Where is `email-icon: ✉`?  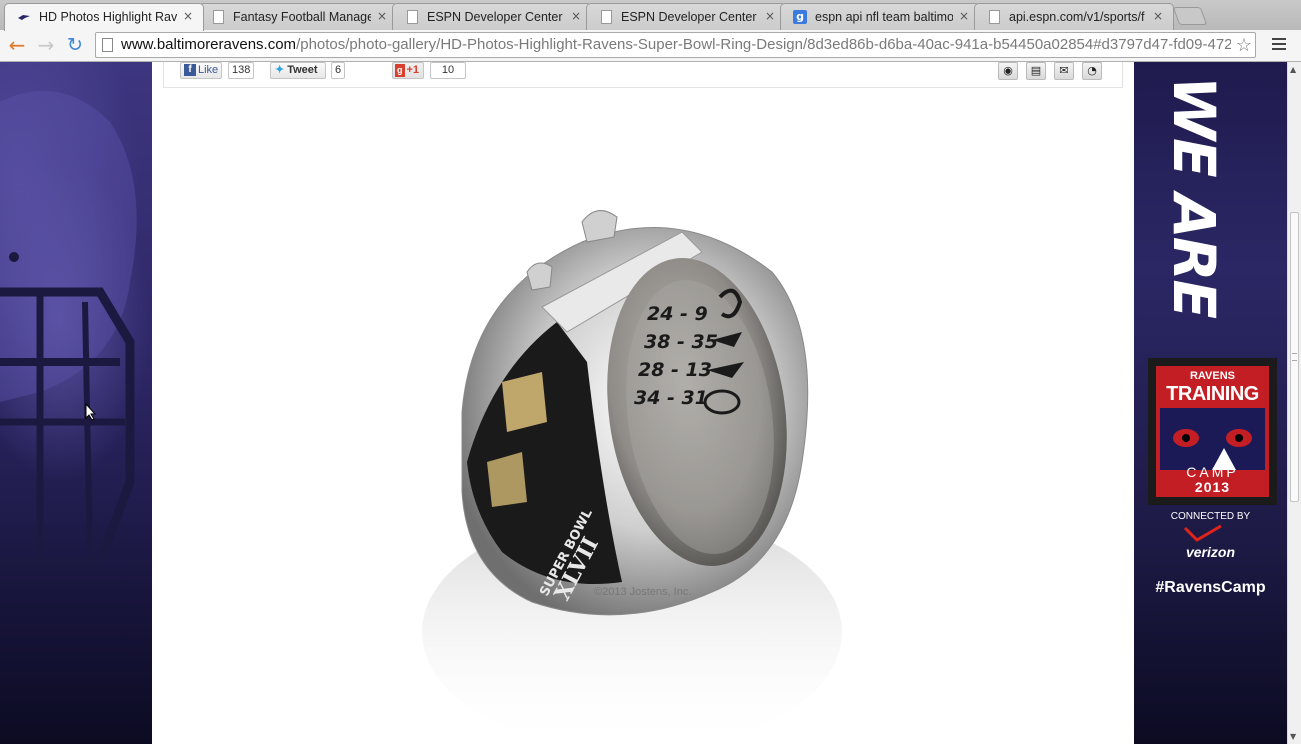
email-icon: ✉ is located at coordinates (1064, 71).